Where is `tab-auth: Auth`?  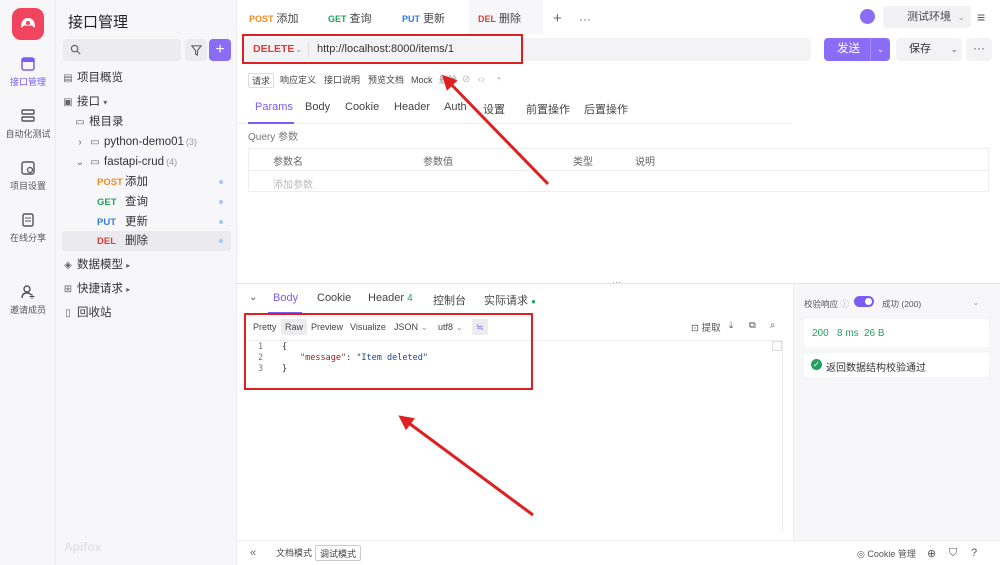 tab-auth: Auth is located at coordinates (455, 107).